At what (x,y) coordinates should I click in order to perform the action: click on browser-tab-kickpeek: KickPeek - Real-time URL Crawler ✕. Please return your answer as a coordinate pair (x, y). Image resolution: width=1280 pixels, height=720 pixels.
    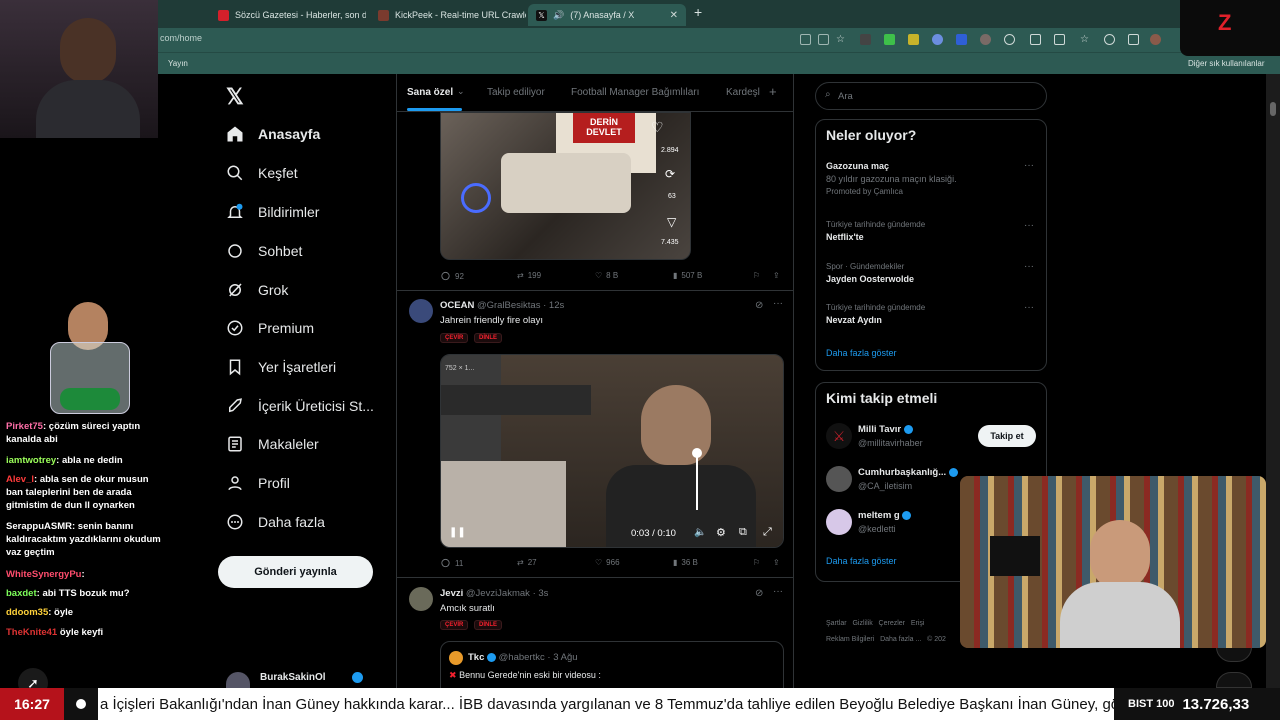
    Looking at the image, I should click on (448, 15).